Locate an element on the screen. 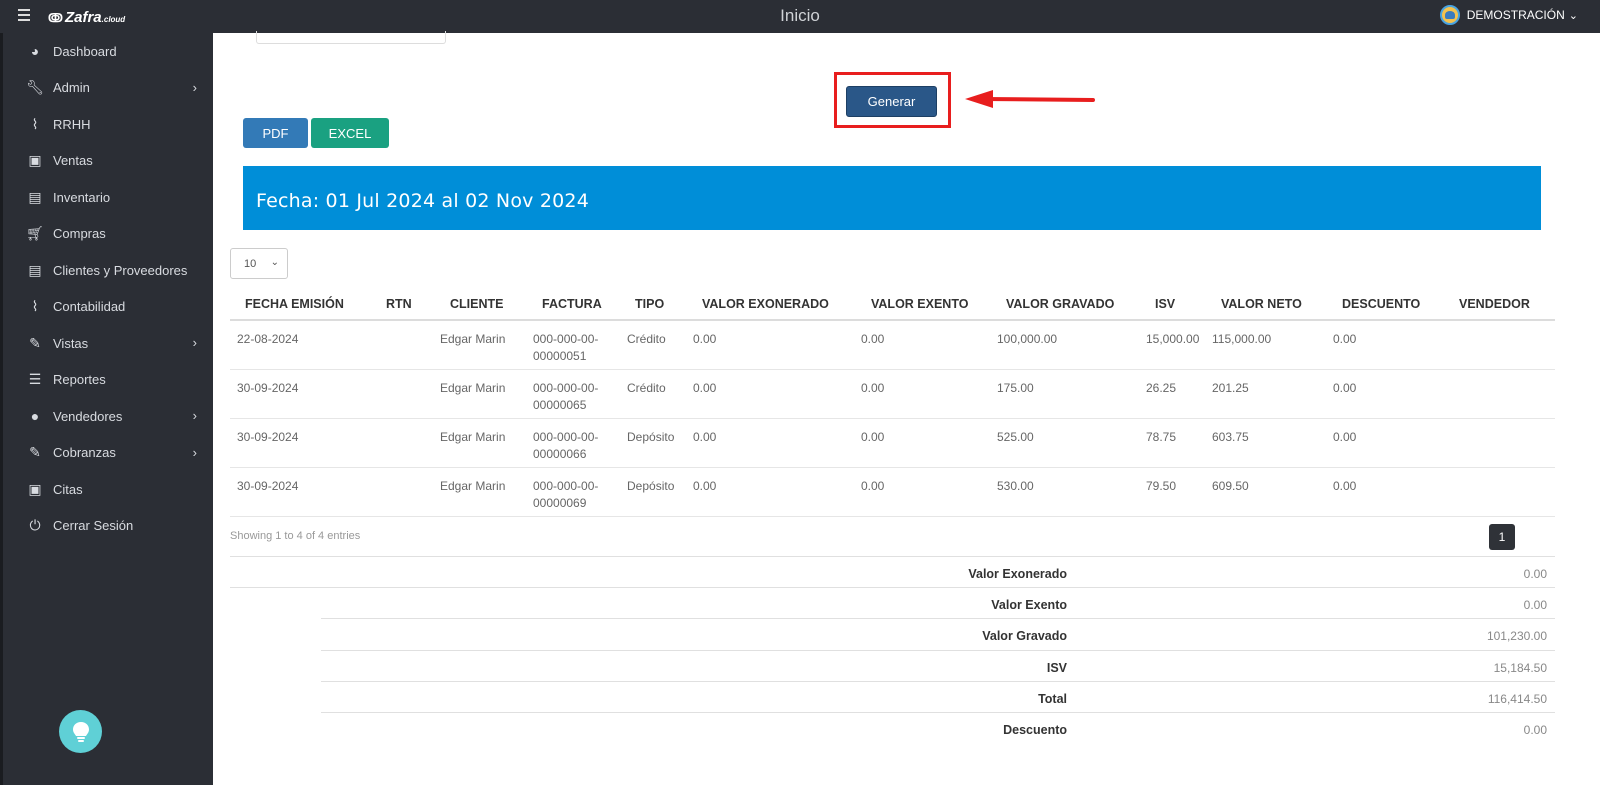 Image resolution: width=1600 pixels, height=785 pixels. sidebar-item-dashboard: ◕ Dashboard is located at coordinates (108, 51).